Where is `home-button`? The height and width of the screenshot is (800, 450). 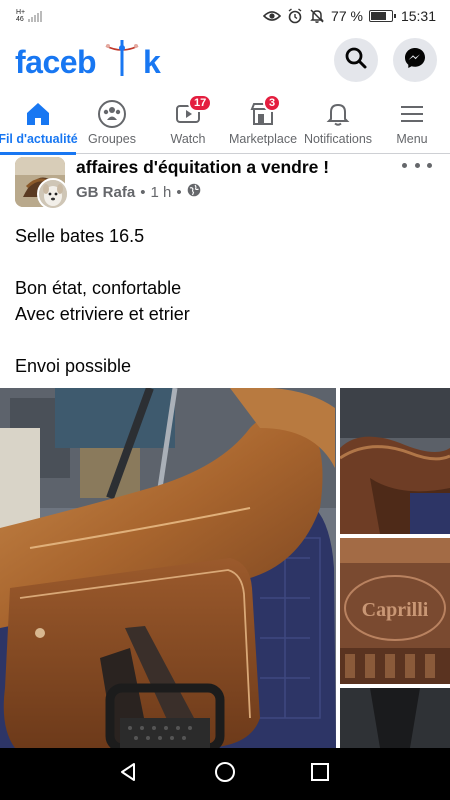
home-button is located at coordinates (225, 774).